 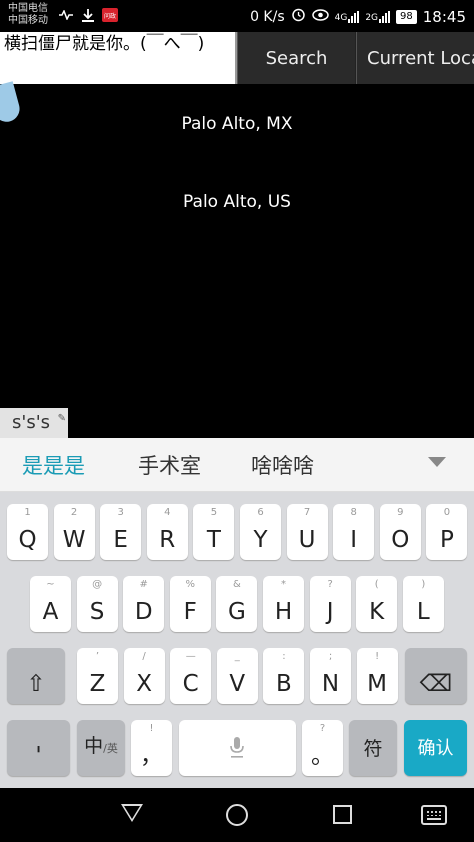 I want to click on key-label: H, so click(x=283, y=612).